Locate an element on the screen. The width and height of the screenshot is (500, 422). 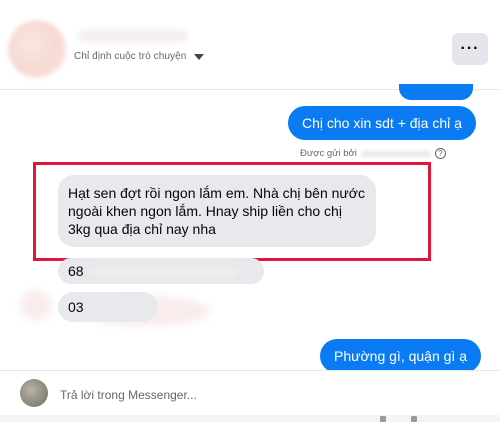
help-icon: ? is located at coordinates (440, 153).